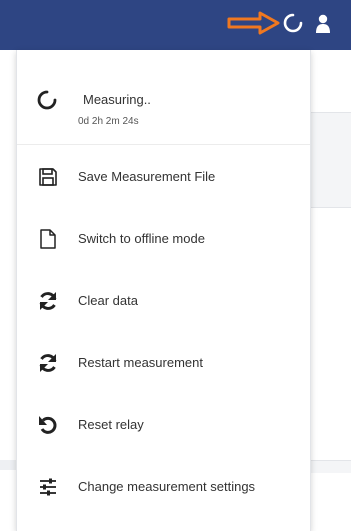 The image size is (351, 531). What do you see at coordinates (48, 487) in the screenshot?
I see `sliders-icon` at bounding box center [48, 487].